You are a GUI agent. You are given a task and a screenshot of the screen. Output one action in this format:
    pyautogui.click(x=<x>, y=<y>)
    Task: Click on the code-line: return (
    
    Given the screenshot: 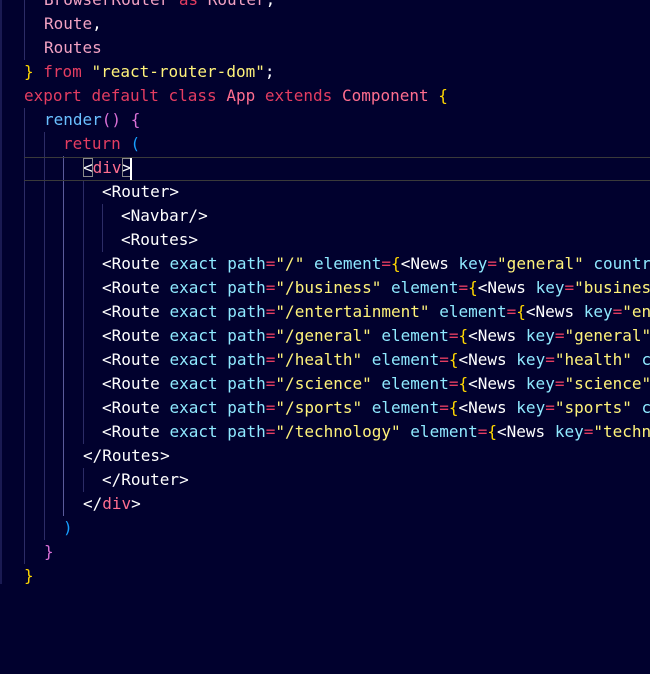 What is the action you would take?
    pyautogui.click(x=101, y=144)
    